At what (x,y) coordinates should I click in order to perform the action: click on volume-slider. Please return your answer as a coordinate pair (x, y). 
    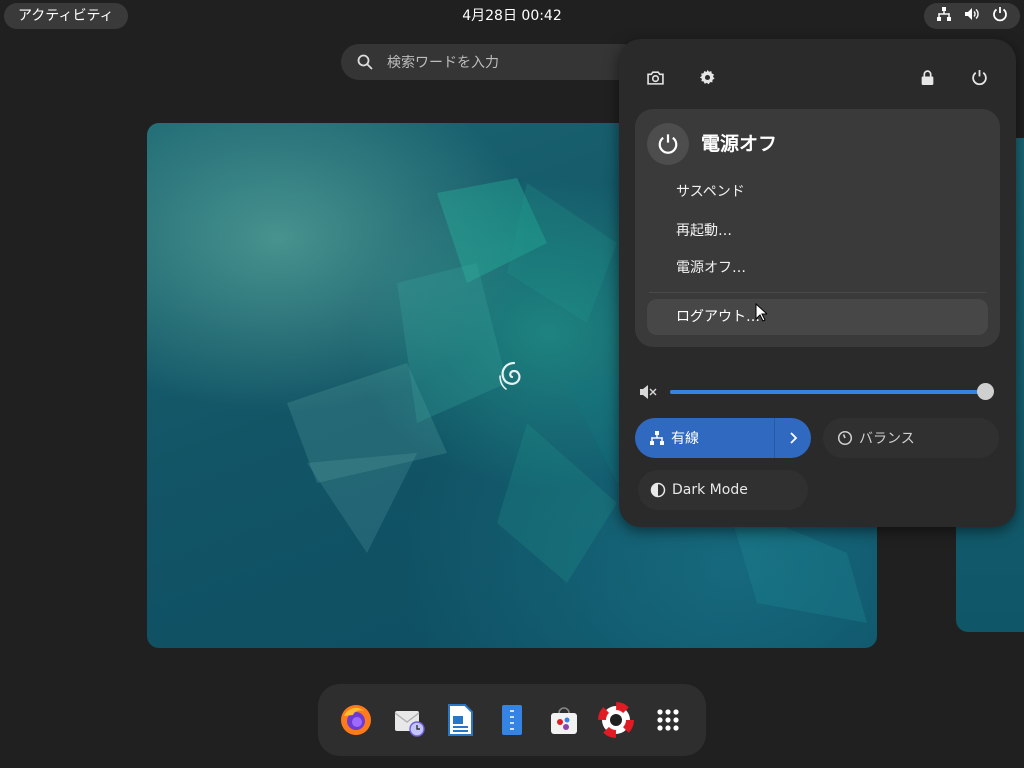
    Looking at the image, I should click on (828, 392).